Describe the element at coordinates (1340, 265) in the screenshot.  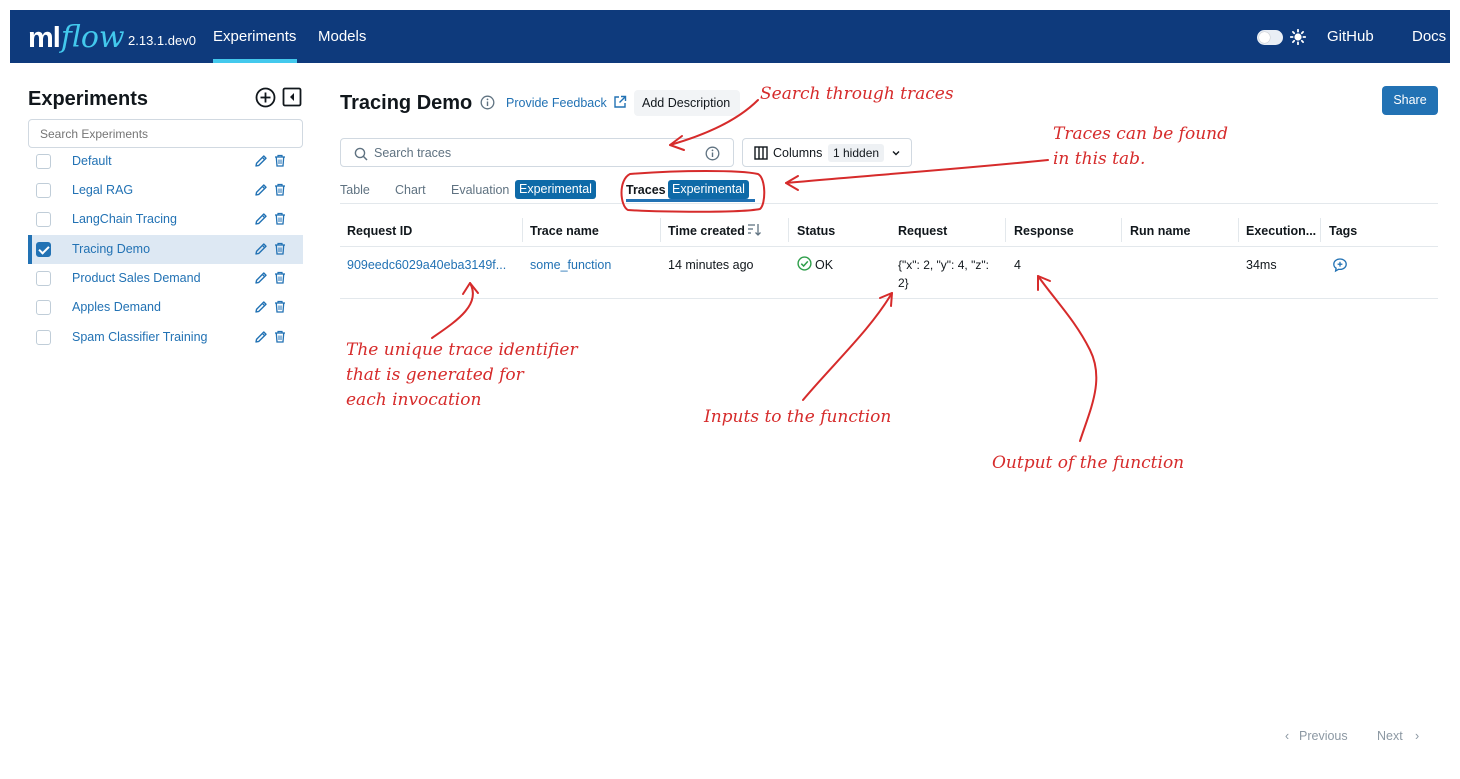
I see `add-tag-icon` at that location.